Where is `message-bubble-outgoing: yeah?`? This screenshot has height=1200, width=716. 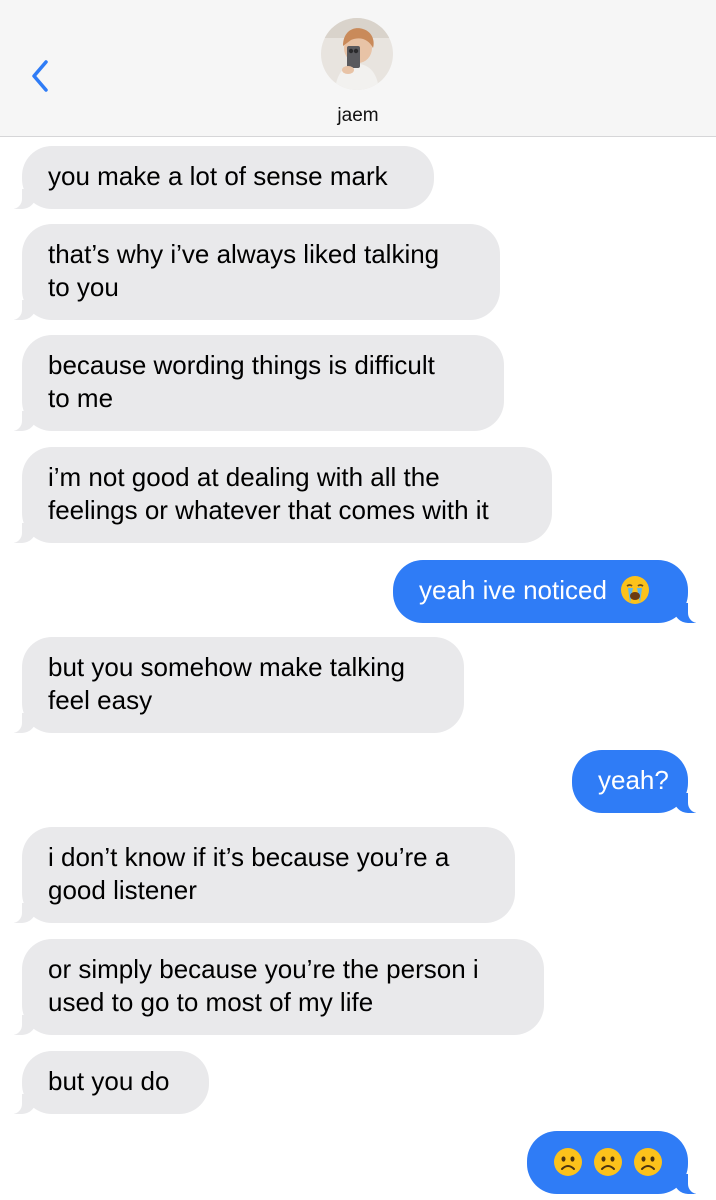 message-bubble-outgoing: yeah? is located at coordinates (637, 781).